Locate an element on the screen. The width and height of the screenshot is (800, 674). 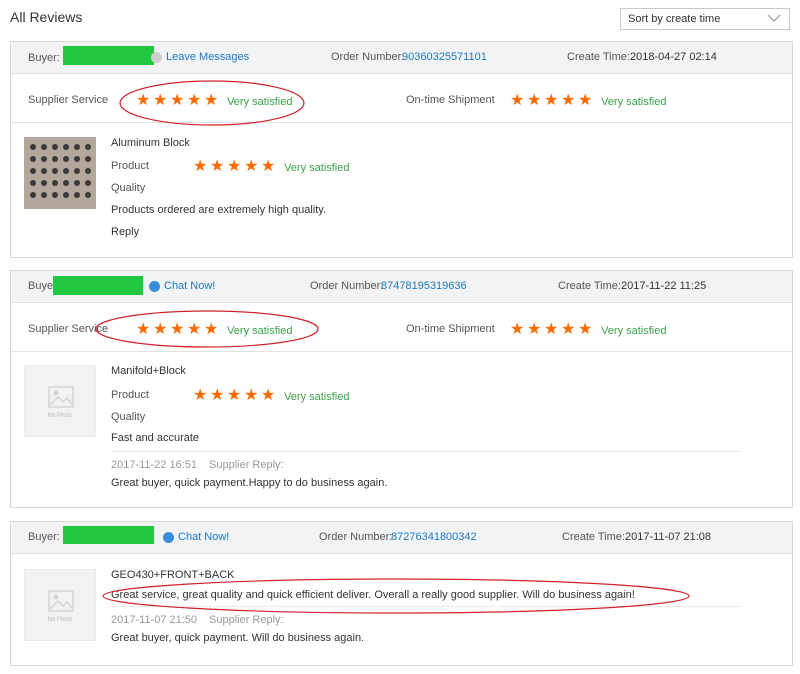
review-comment: Fast and accurate is located at coordinates (155, 438).